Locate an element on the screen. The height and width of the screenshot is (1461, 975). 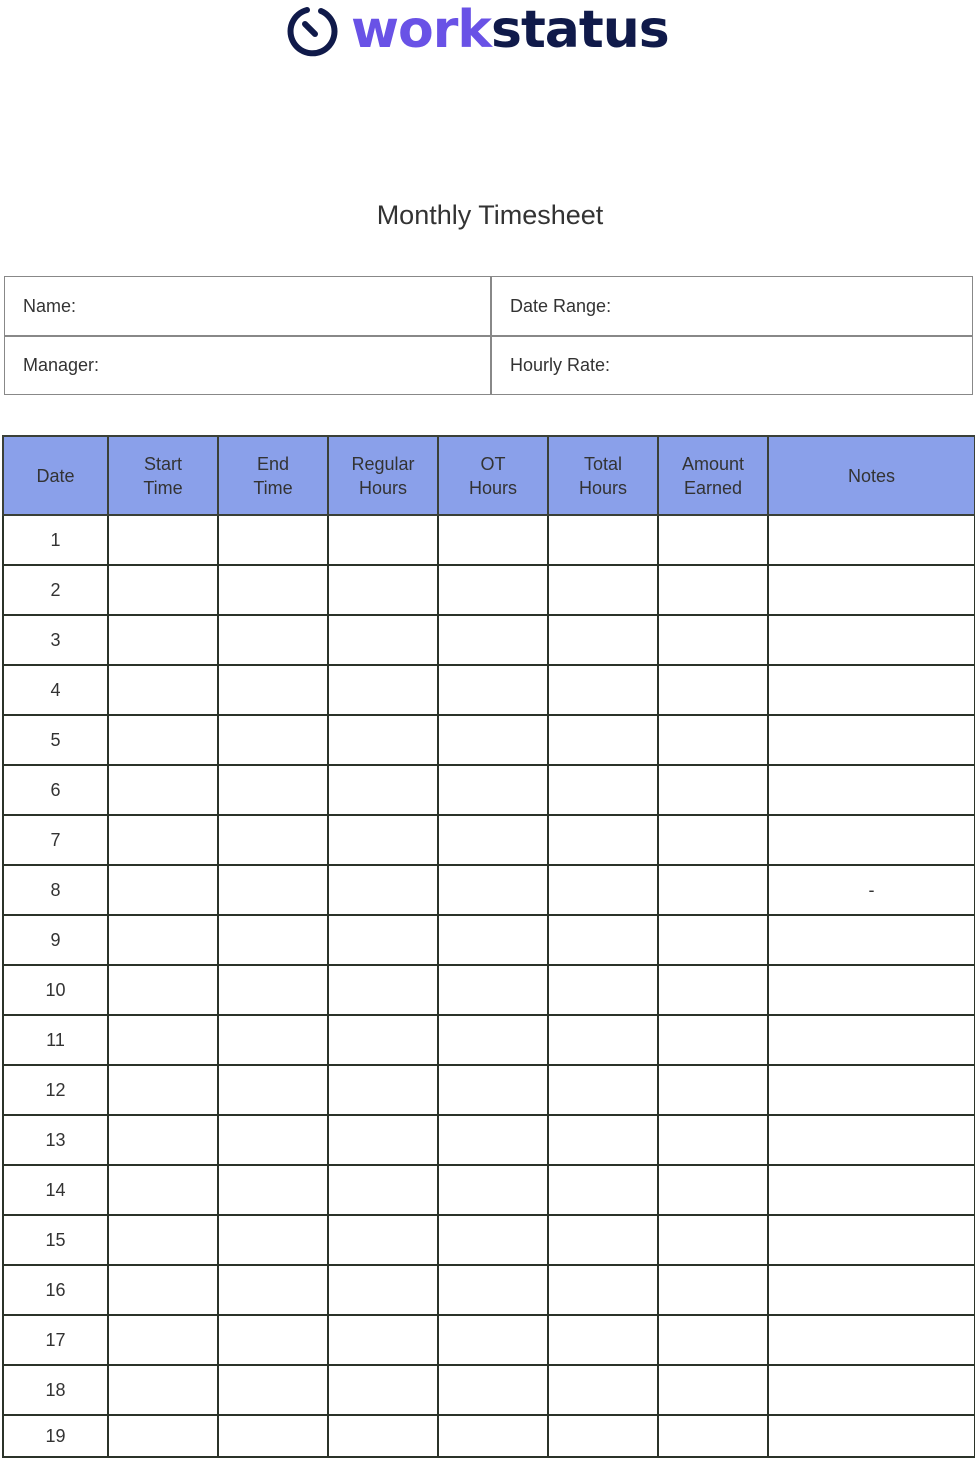
manager-field: Manager: is located at coordinates (247, 365).